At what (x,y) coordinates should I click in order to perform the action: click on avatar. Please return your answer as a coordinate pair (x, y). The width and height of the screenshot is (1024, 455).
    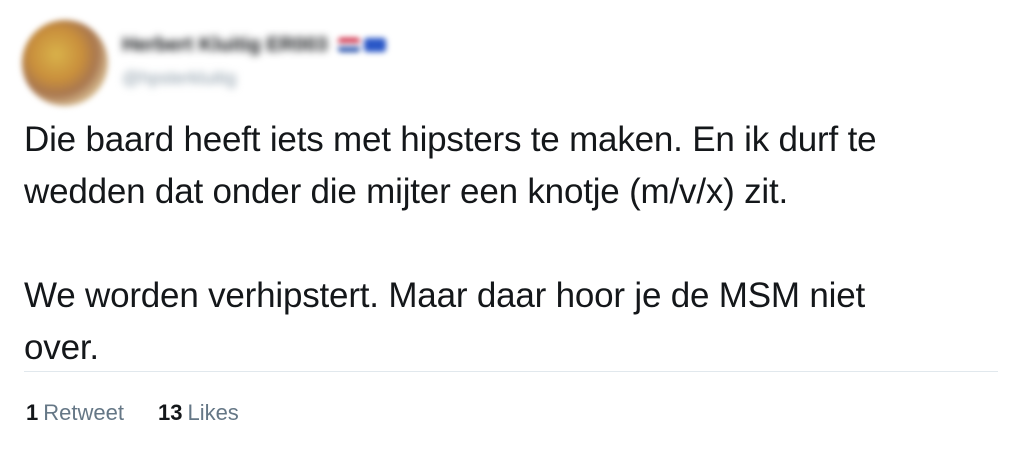
    Looking at the image, I should click on (65, 63).